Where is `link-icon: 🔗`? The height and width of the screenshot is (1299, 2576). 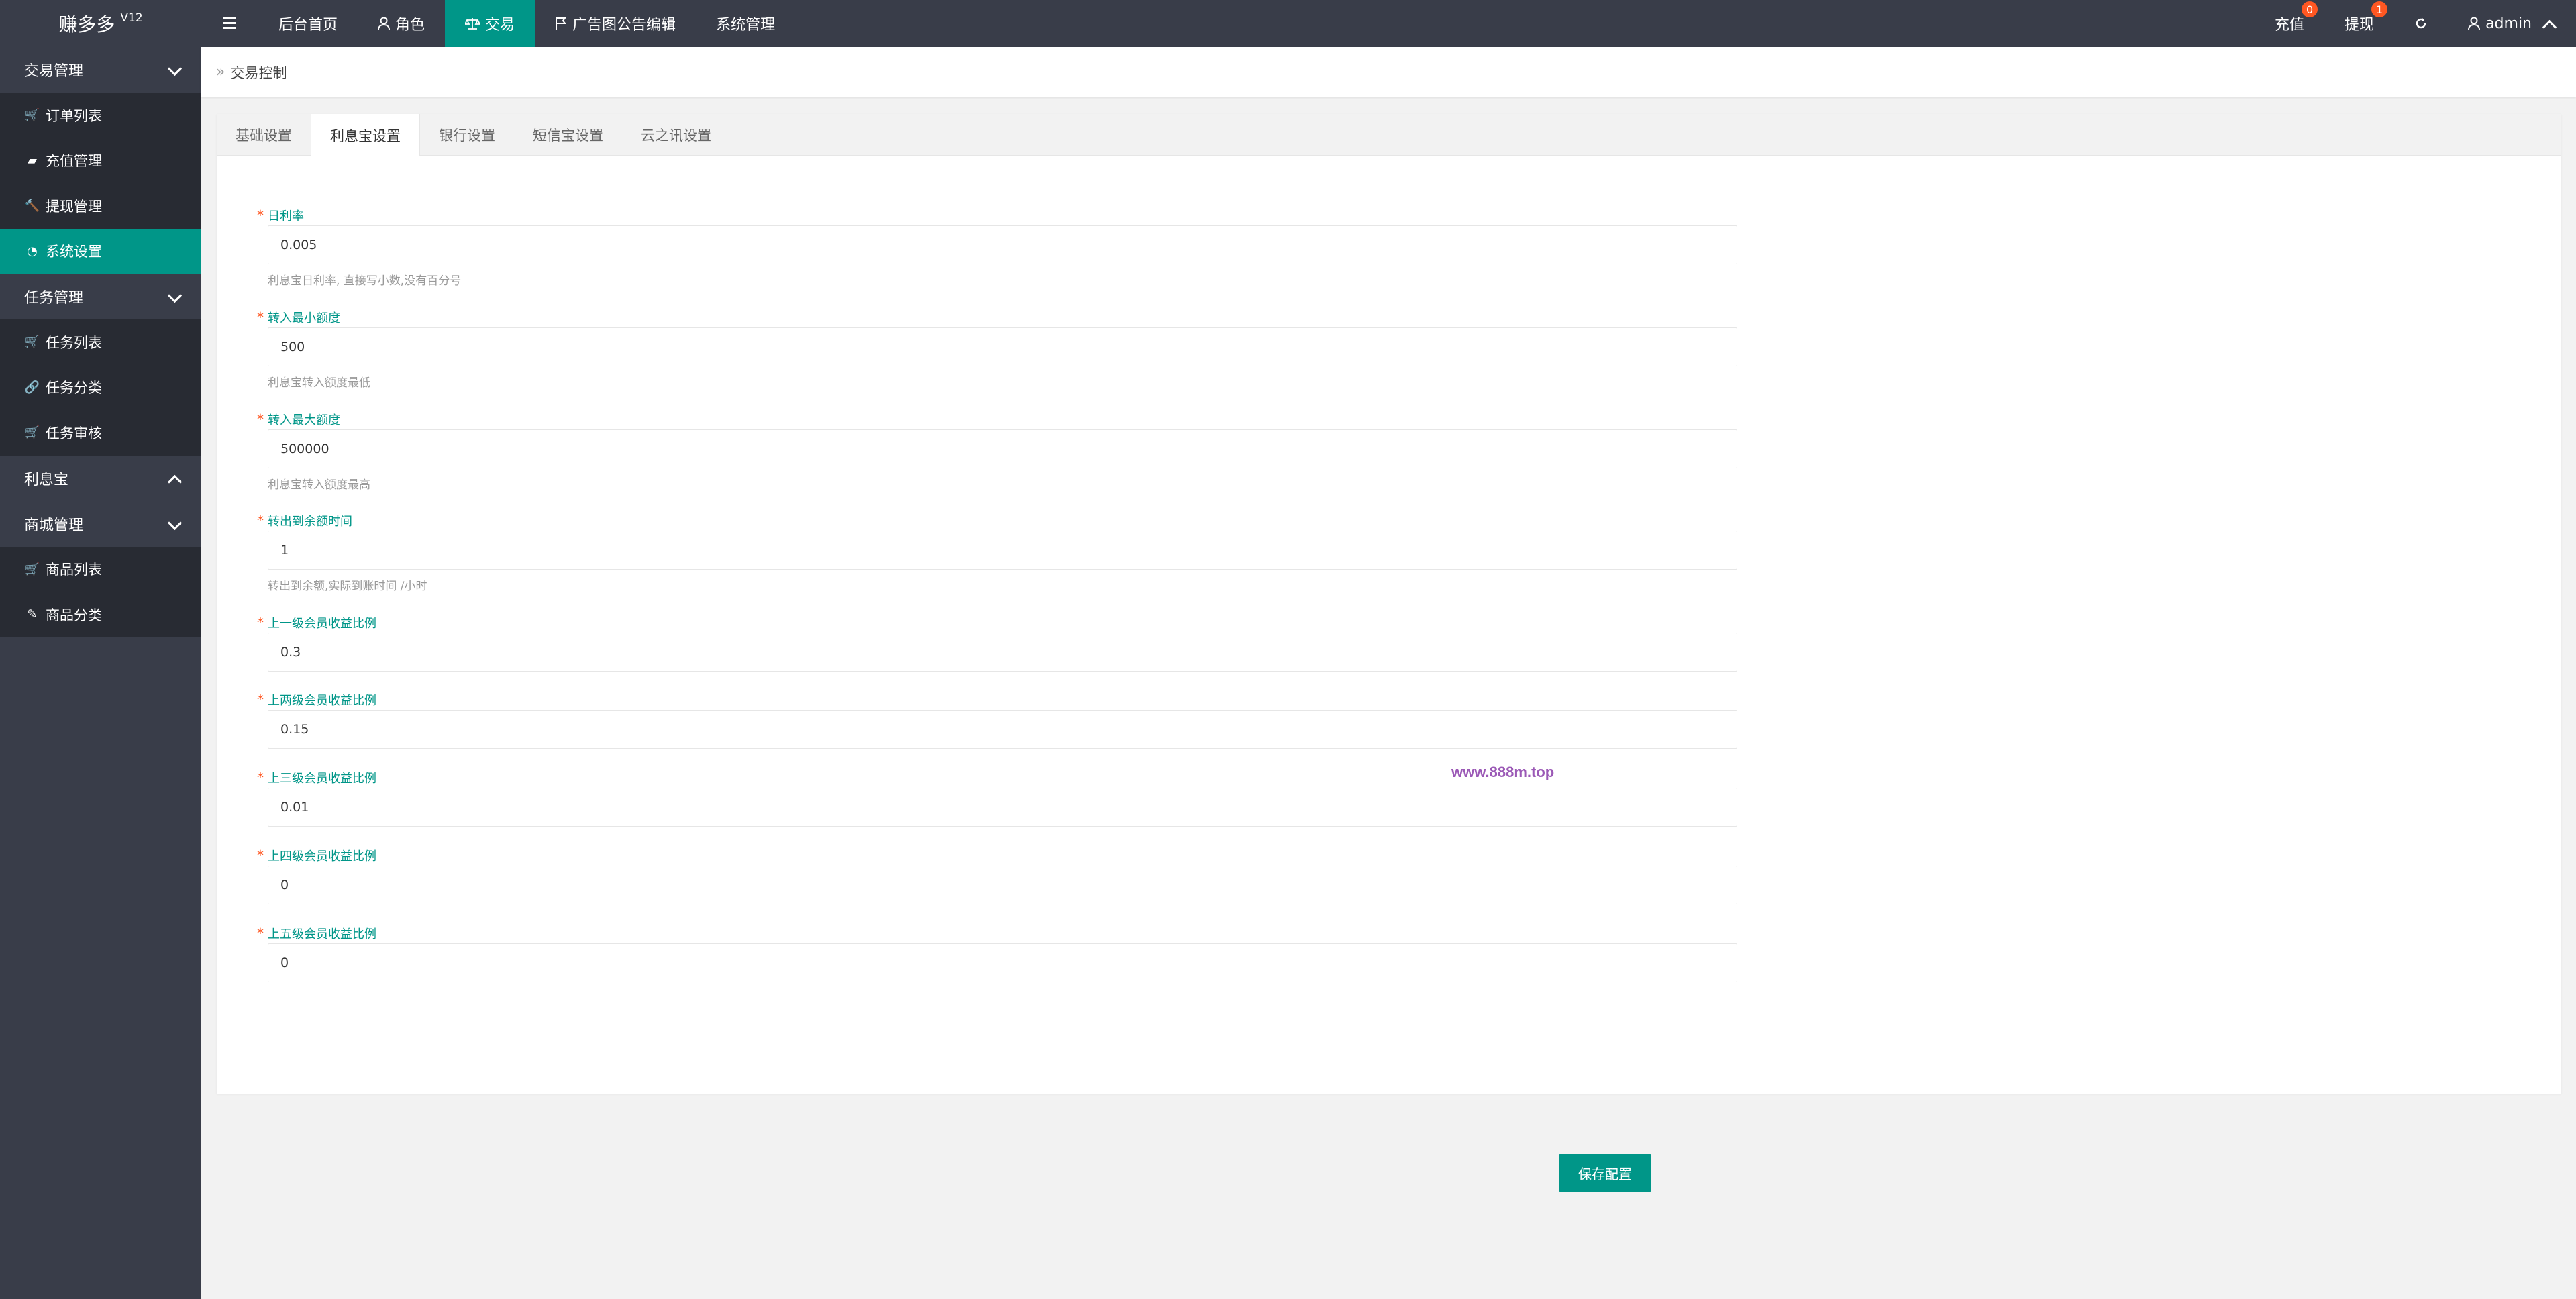 link-icon: 🔗 is located at coordinates (32, 388).